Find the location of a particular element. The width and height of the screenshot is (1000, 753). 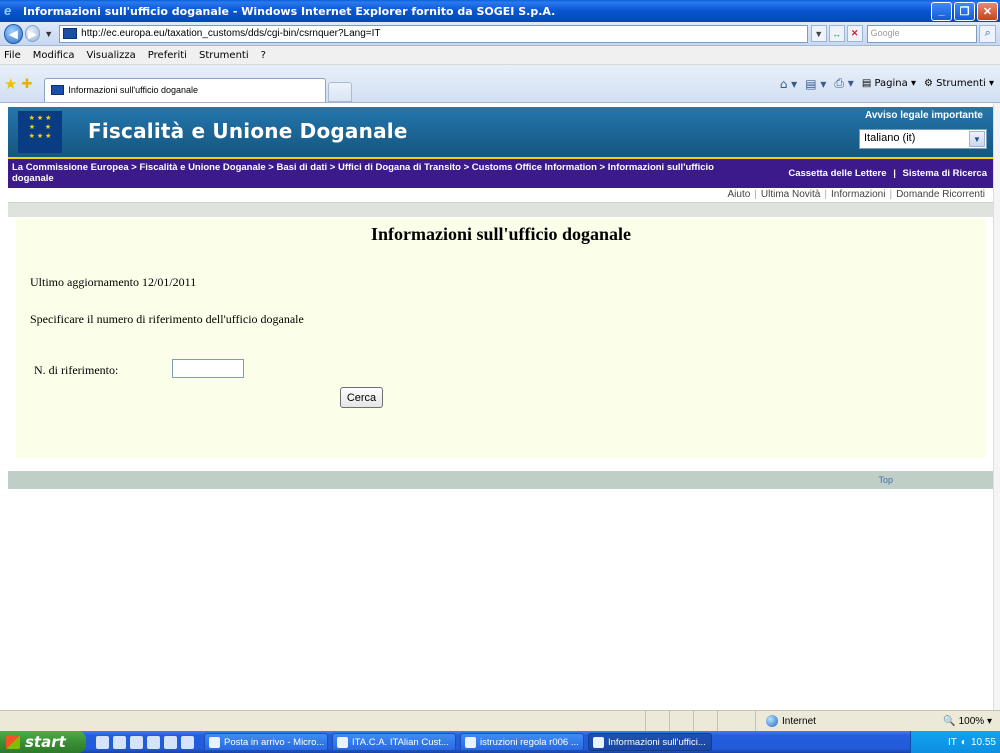

help-link-news: Ultima Novità is located at coordinates (790, 194).